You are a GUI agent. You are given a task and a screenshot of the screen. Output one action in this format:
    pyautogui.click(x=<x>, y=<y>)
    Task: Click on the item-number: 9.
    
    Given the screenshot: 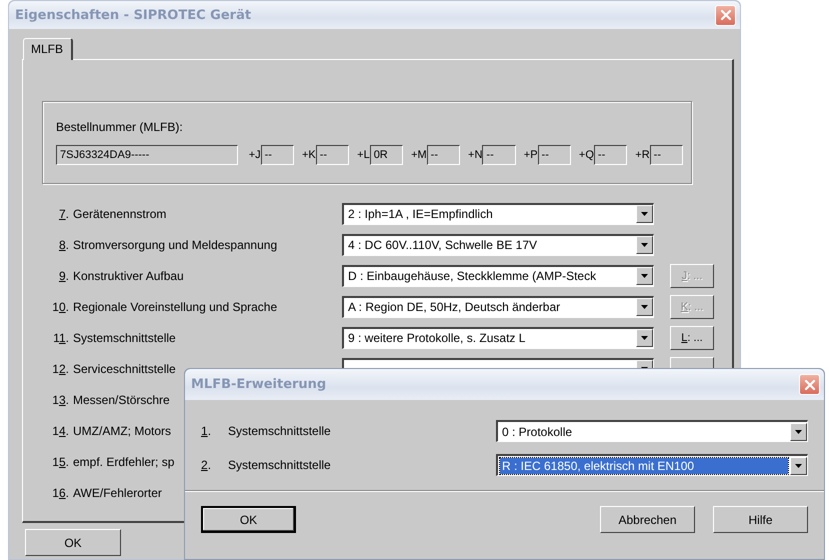 What is the action you would take?
    pyautogui.click(x=64, y=275)
    